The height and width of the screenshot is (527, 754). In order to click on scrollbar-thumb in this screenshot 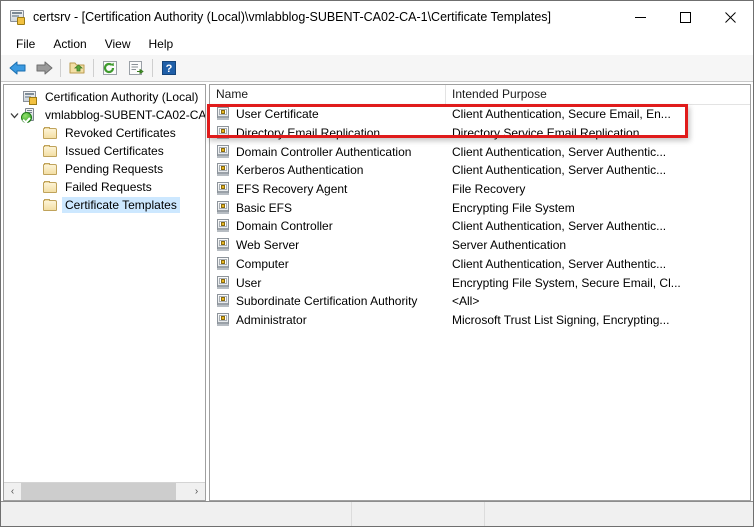, I will do `click(98, 491)`.